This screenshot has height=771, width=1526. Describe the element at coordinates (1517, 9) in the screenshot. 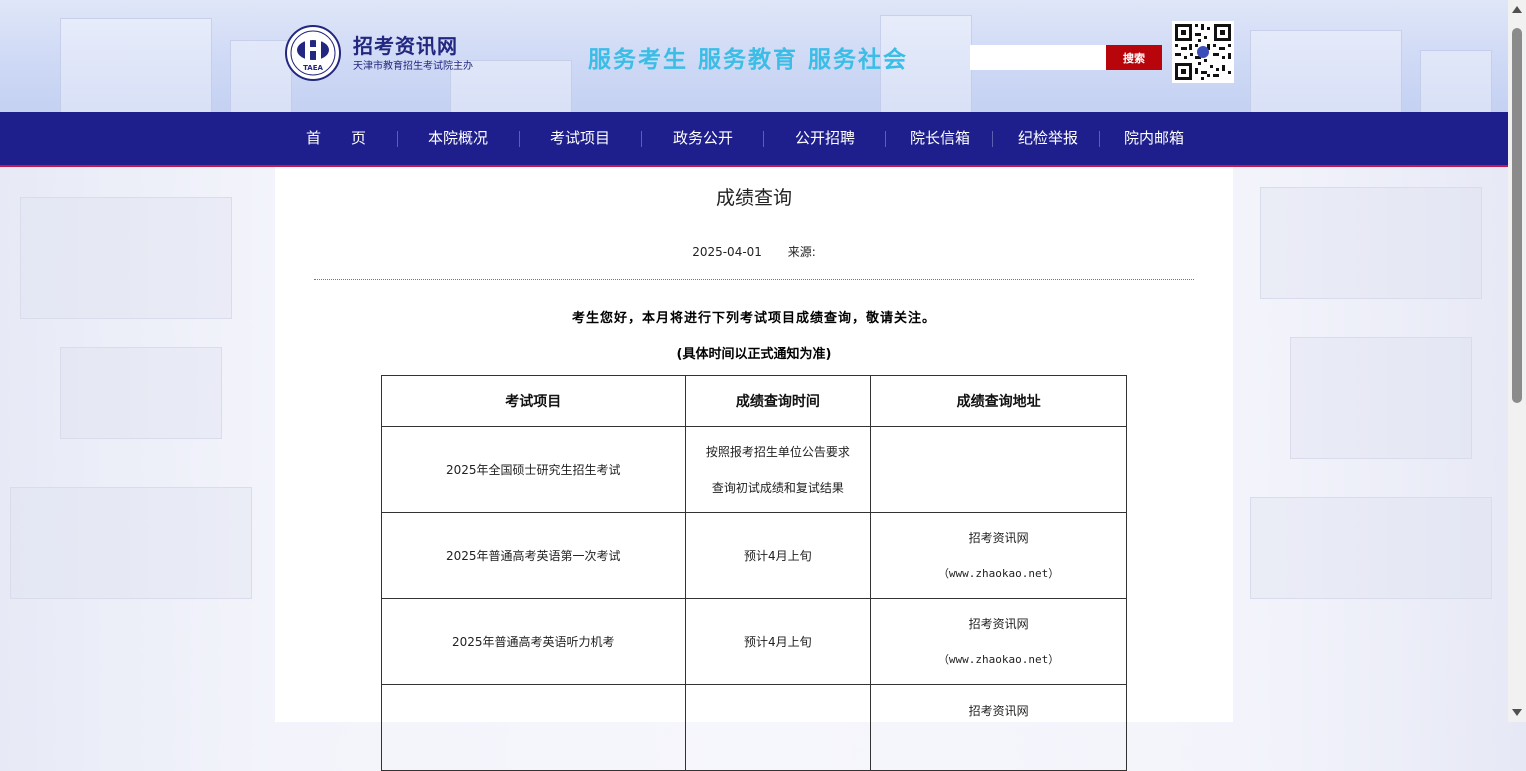

I see `scroll-up-arrow-icon` at that location.